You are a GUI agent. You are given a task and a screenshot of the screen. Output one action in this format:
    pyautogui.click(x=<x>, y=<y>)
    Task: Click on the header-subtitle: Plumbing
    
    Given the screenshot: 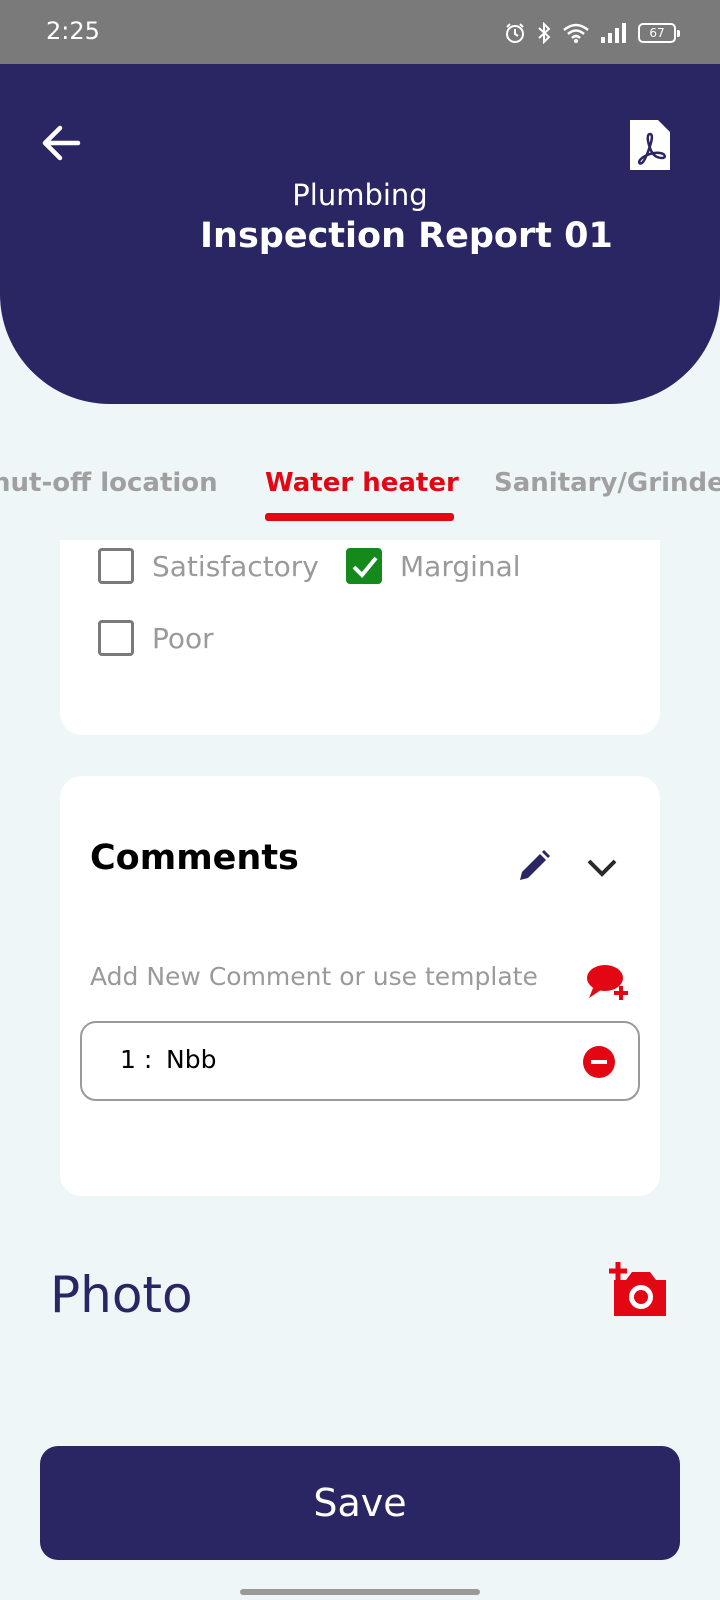 What is the action you would take?
    pyautogui.click(x=360, y=195)
    